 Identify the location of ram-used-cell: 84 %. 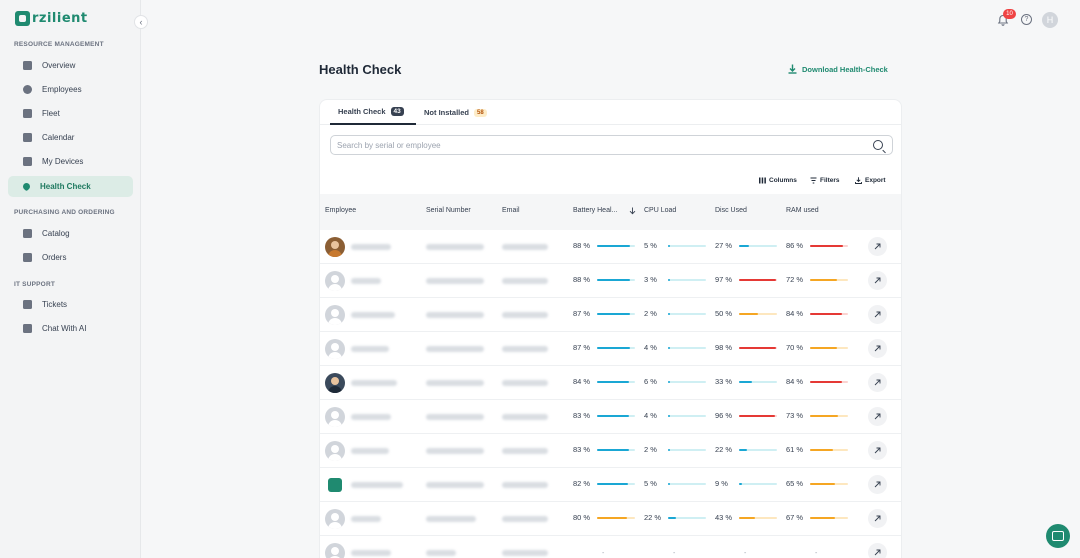
(817, 313).